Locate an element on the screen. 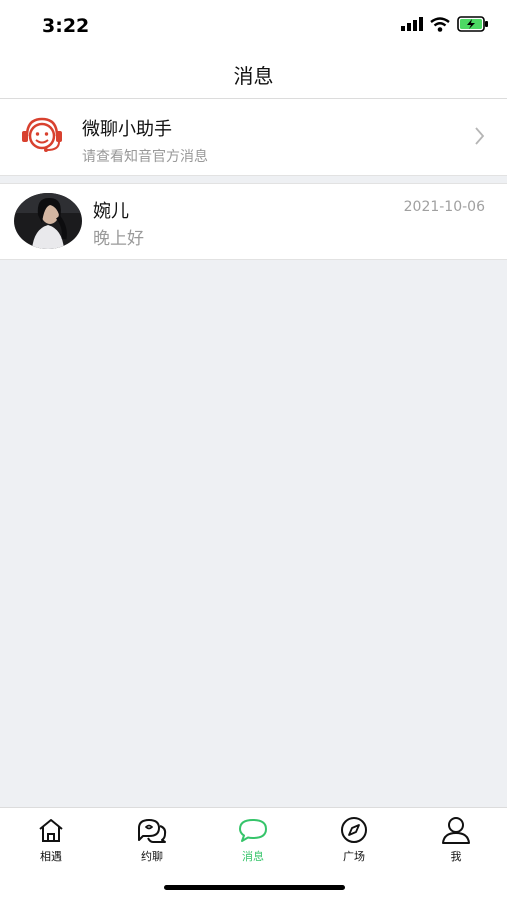  status-bar: 3:22 is located at coordinates (253, 26).